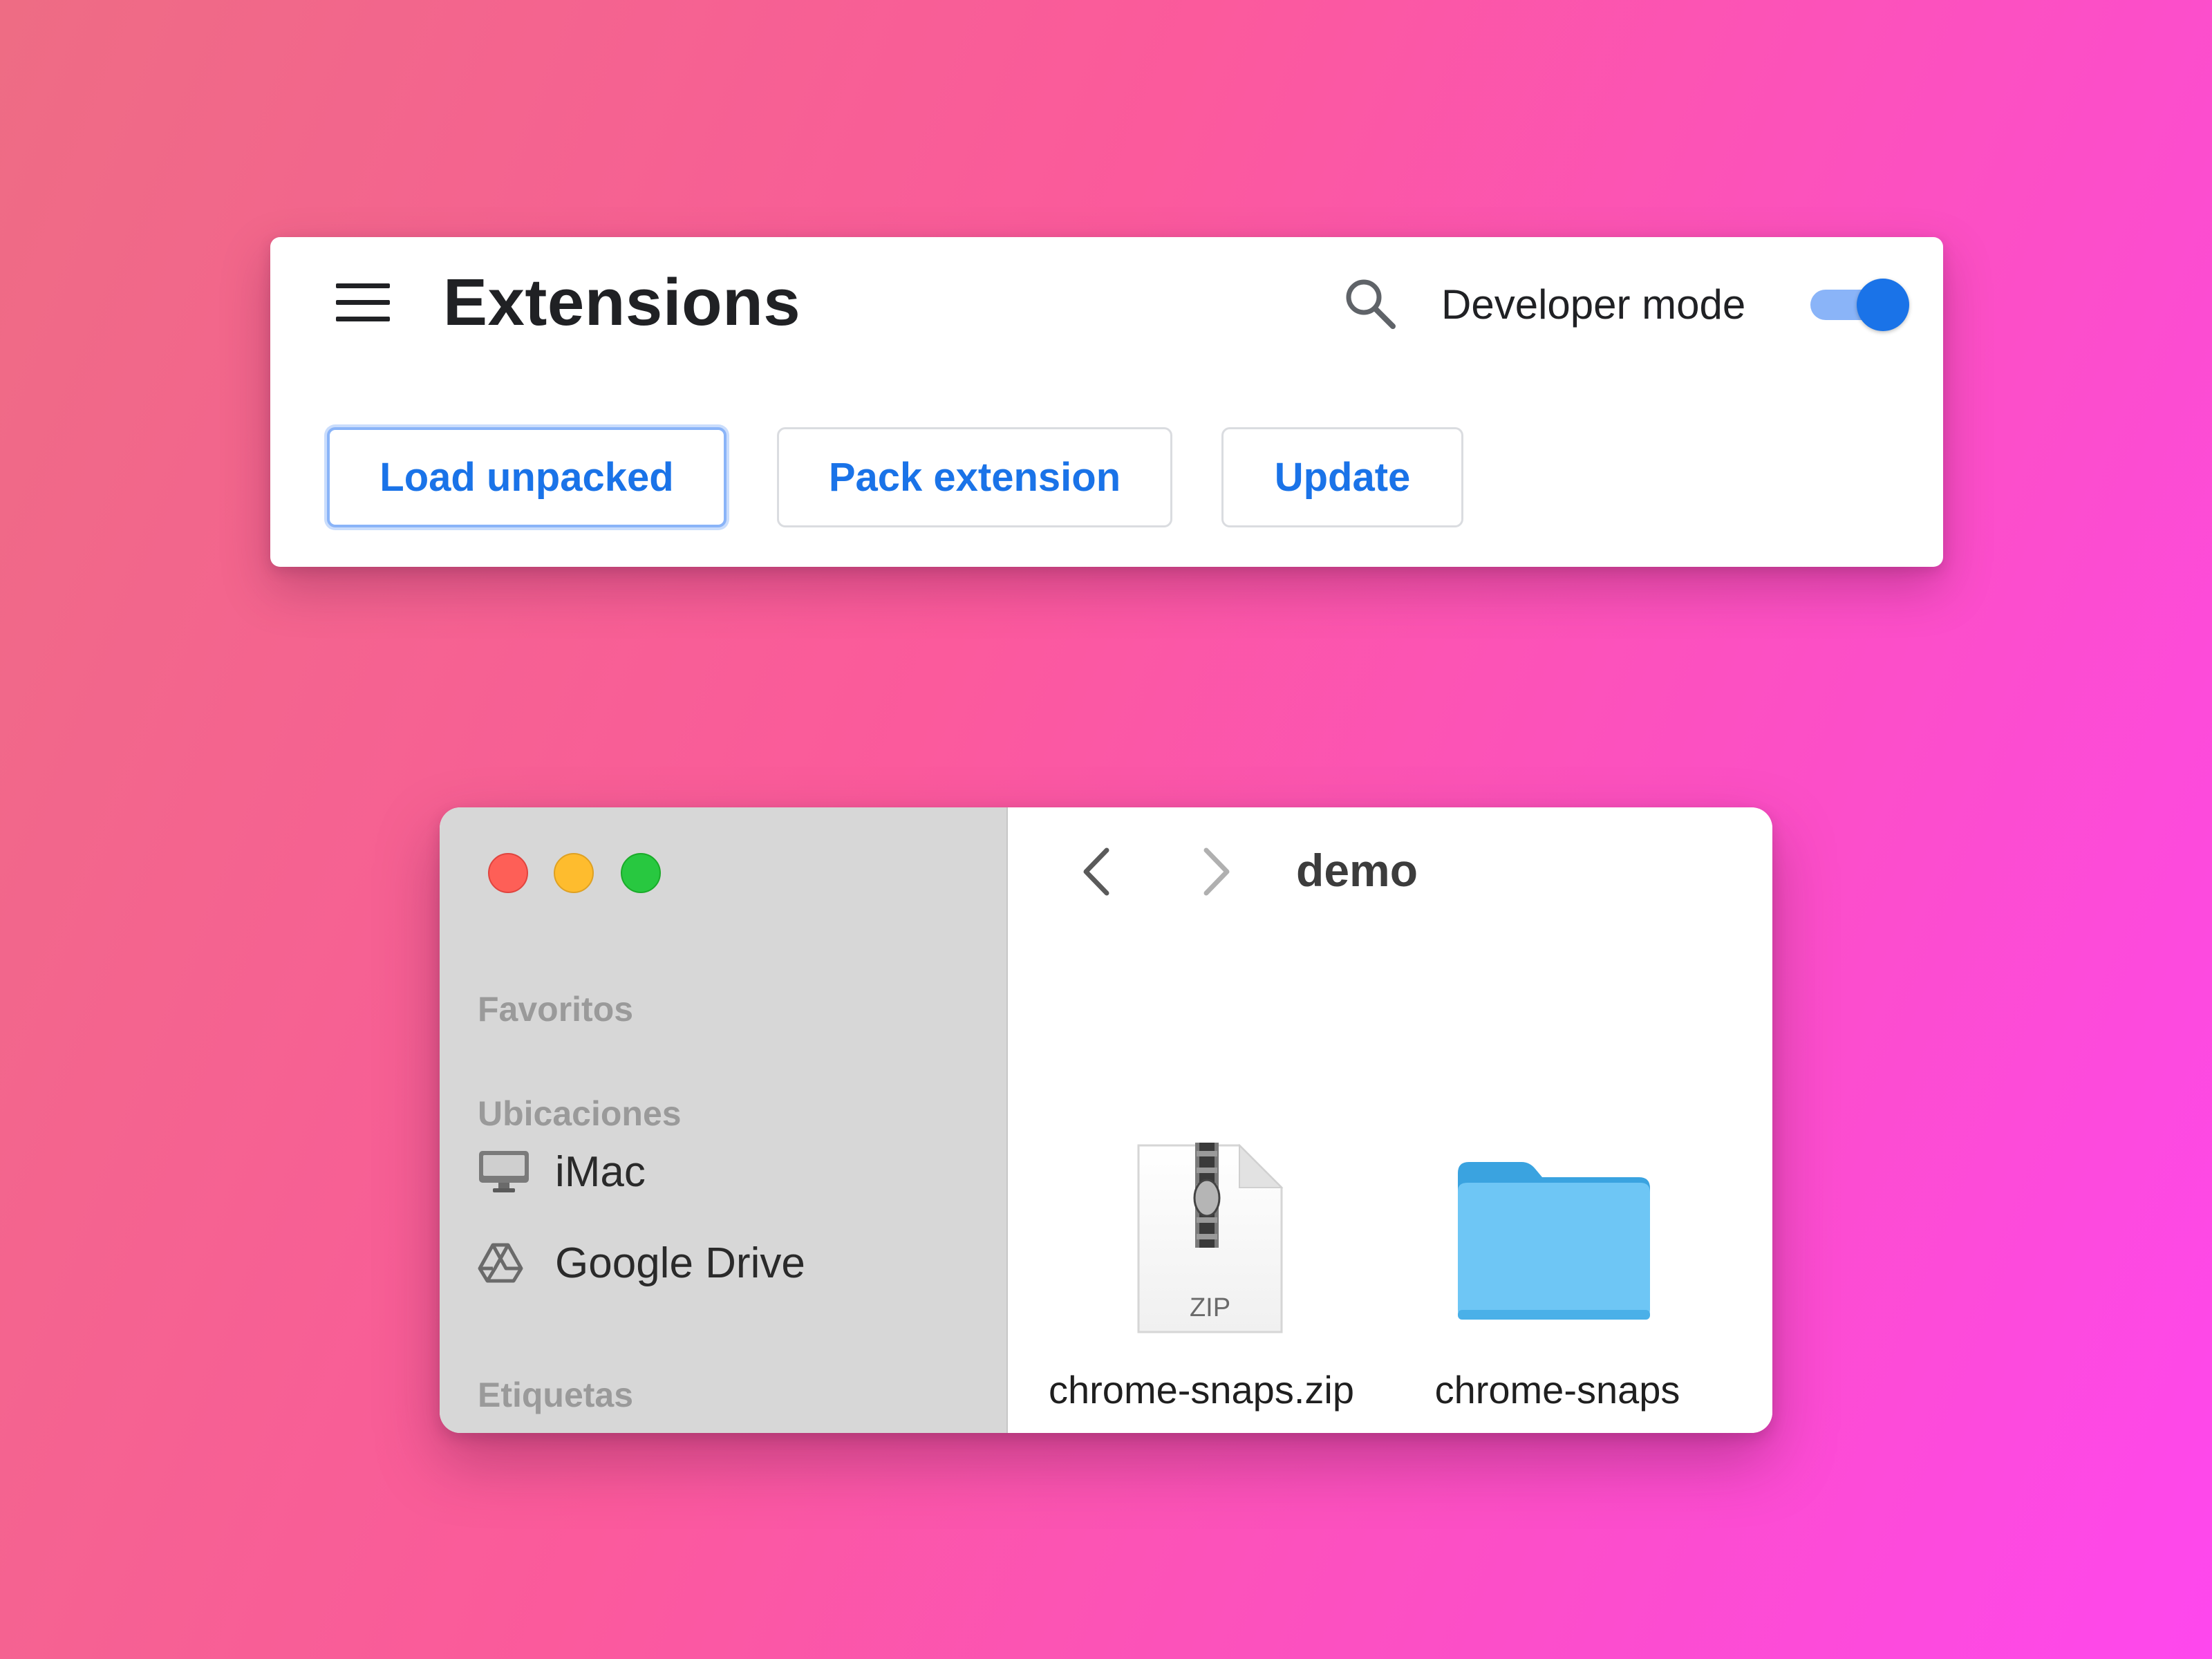 The image size is (2212, 1659). I want to click on pack-extension-button: Pack extension, so click(974, 477).